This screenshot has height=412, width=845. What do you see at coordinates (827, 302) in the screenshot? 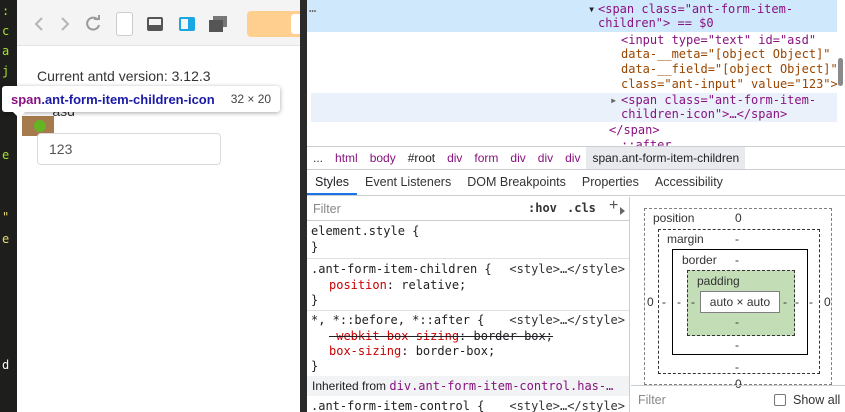
I see `position-right-value: 0` at bounding box center [827, 302].